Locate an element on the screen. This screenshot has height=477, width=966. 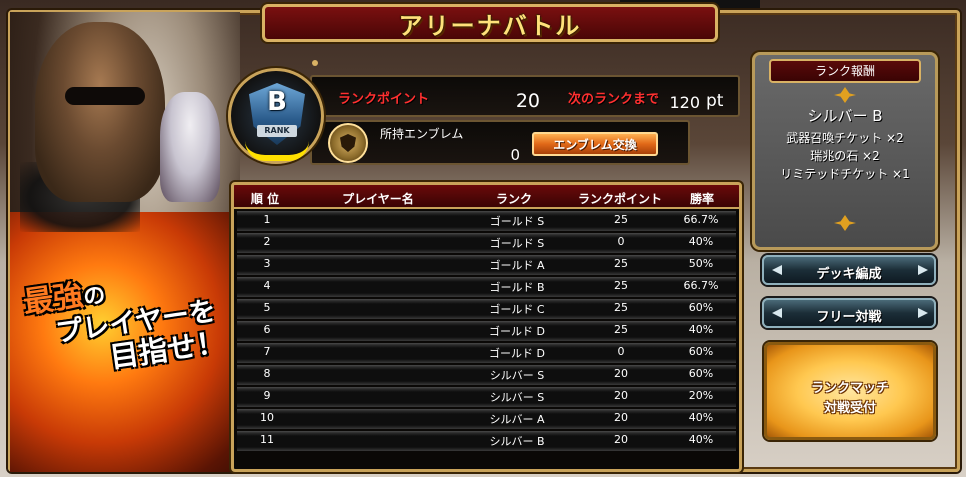
rank-position: 5 is located at coordinates (267, 307).